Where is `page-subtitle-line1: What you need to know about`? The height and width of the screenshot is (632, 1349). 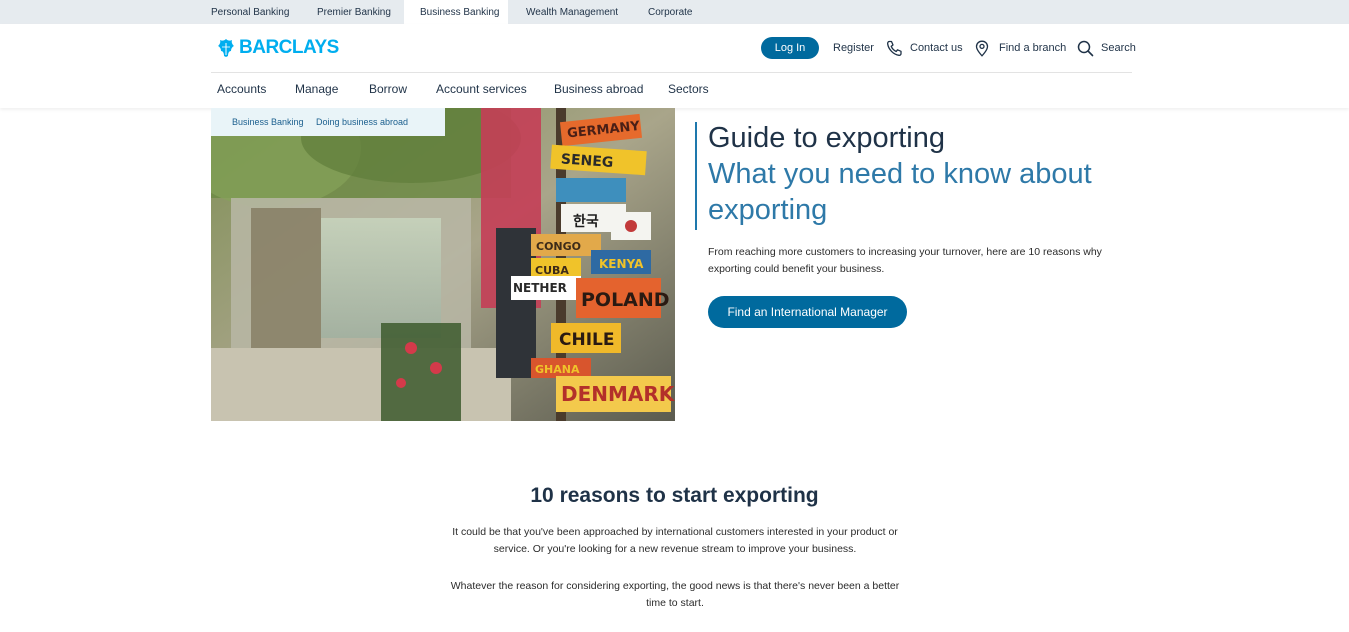 page-subtitle-line1: What you need to know about is located at coordinates (900, 174).